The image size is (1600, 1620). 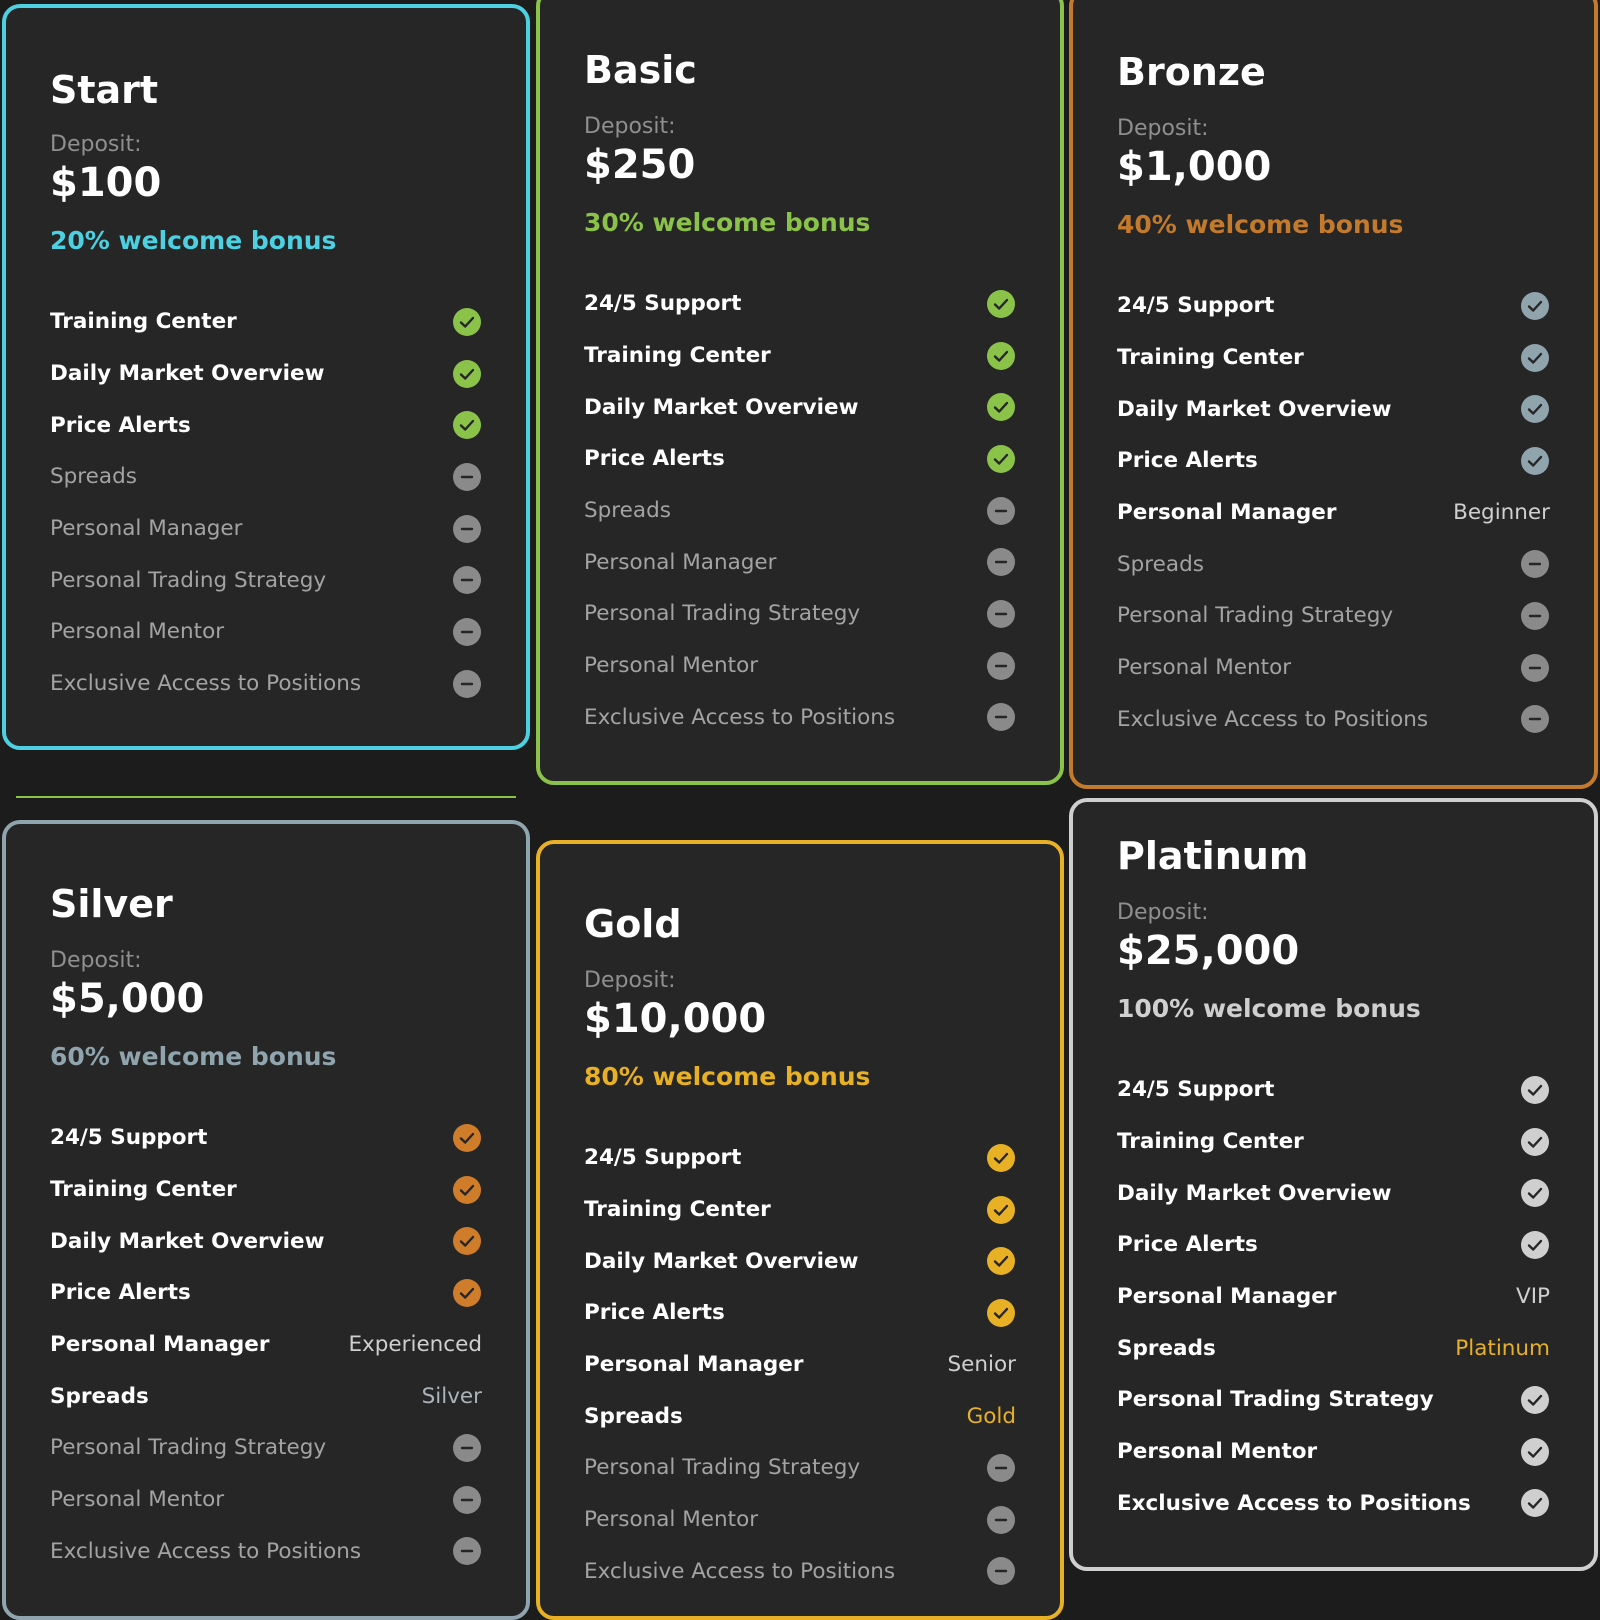 What do you see at coordinates (266, 477) in the screenshot?
I see `feature-spreads: Spreads` at bounding box center [266, 477].